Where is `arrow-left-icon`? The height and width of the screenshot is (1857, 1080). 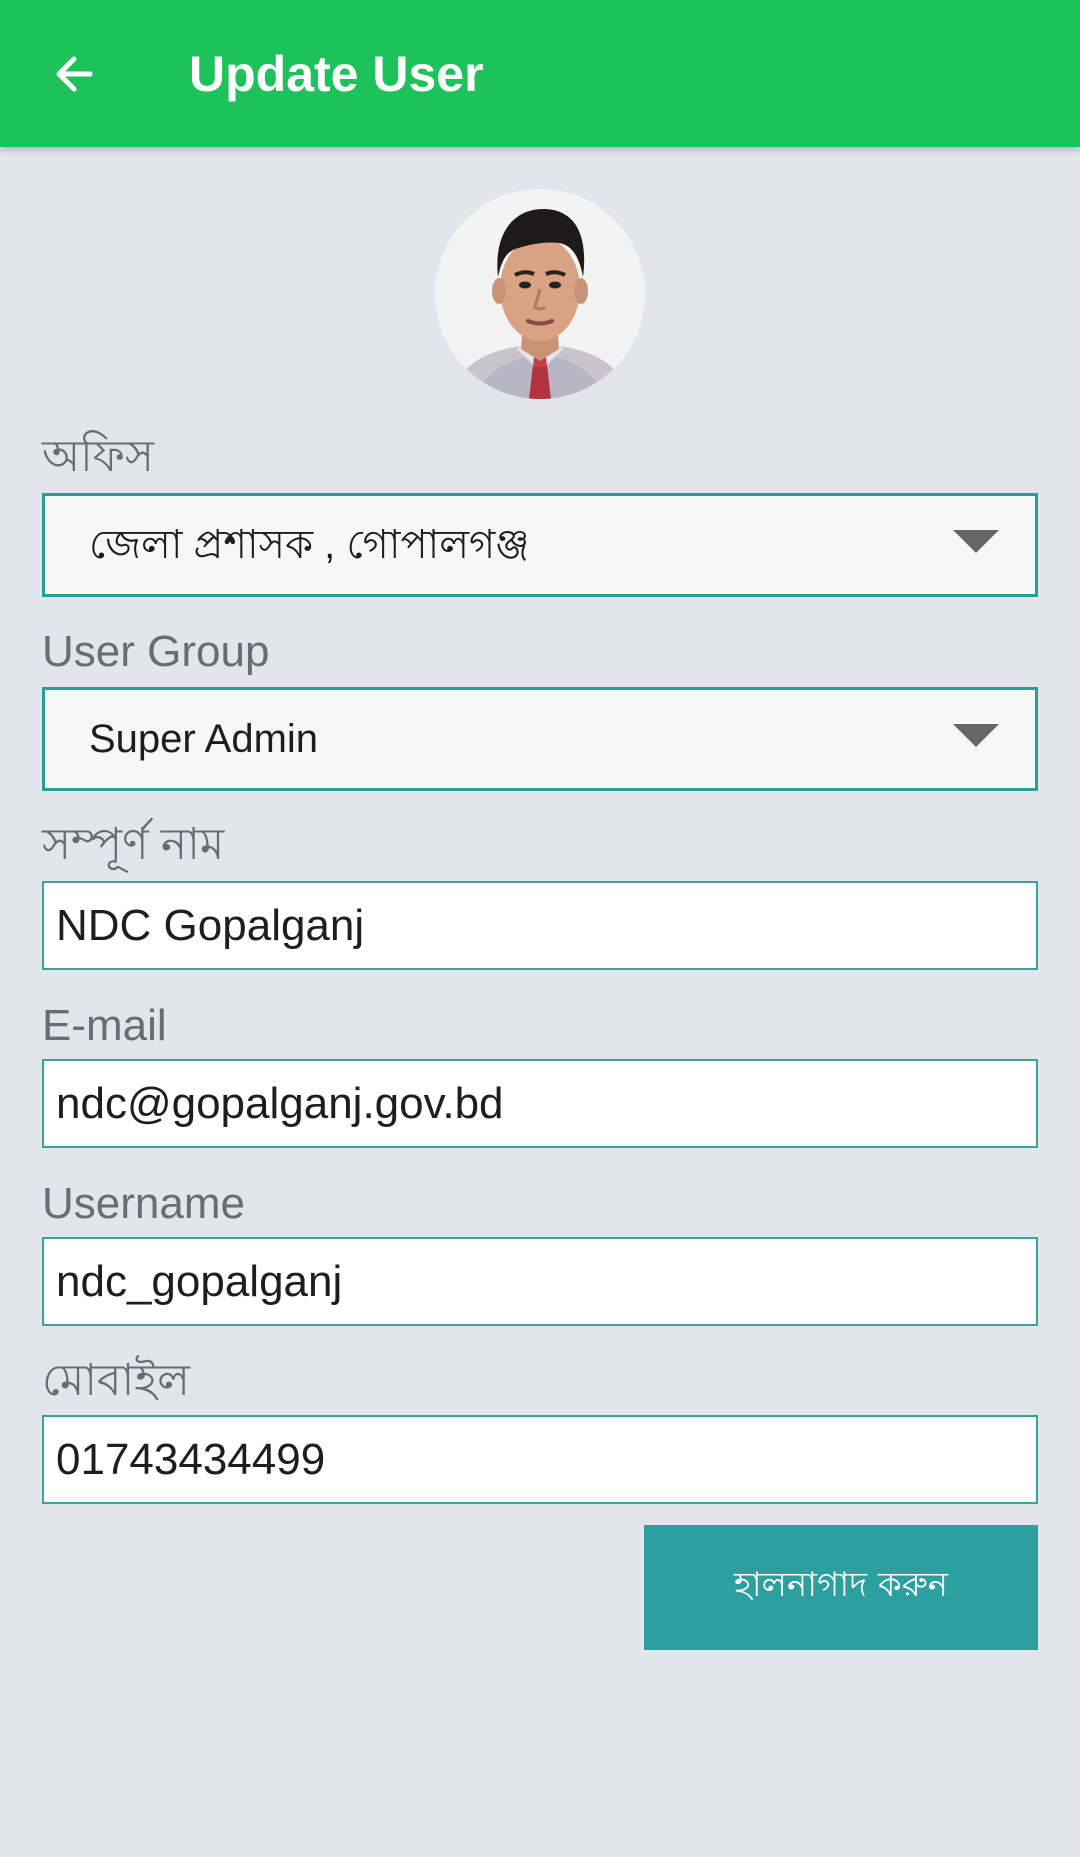
arrow-left-icon is located at coordinates (74, 74).